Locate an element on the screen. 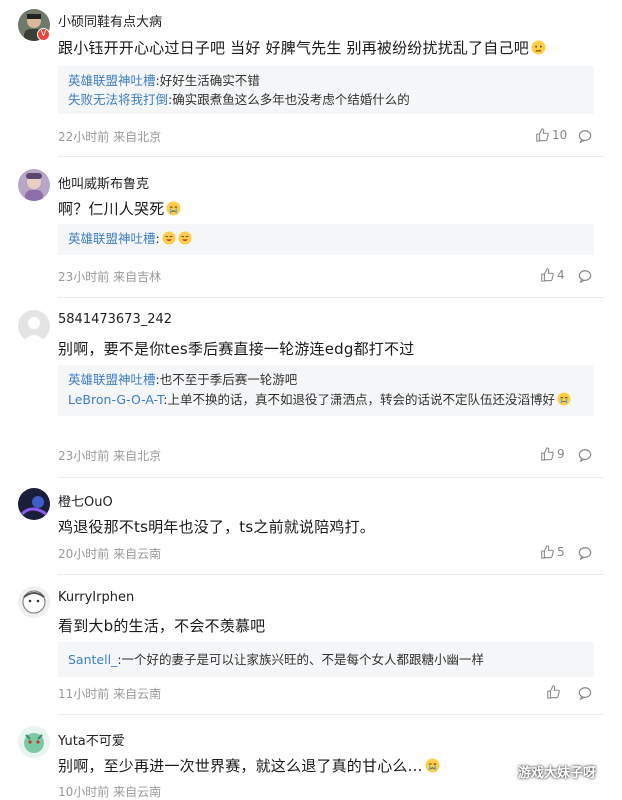 The height and width of the screenshot is (800, 622). comment-text-content: 啊？仁川人哭死 is located at coordinates (111, 209).